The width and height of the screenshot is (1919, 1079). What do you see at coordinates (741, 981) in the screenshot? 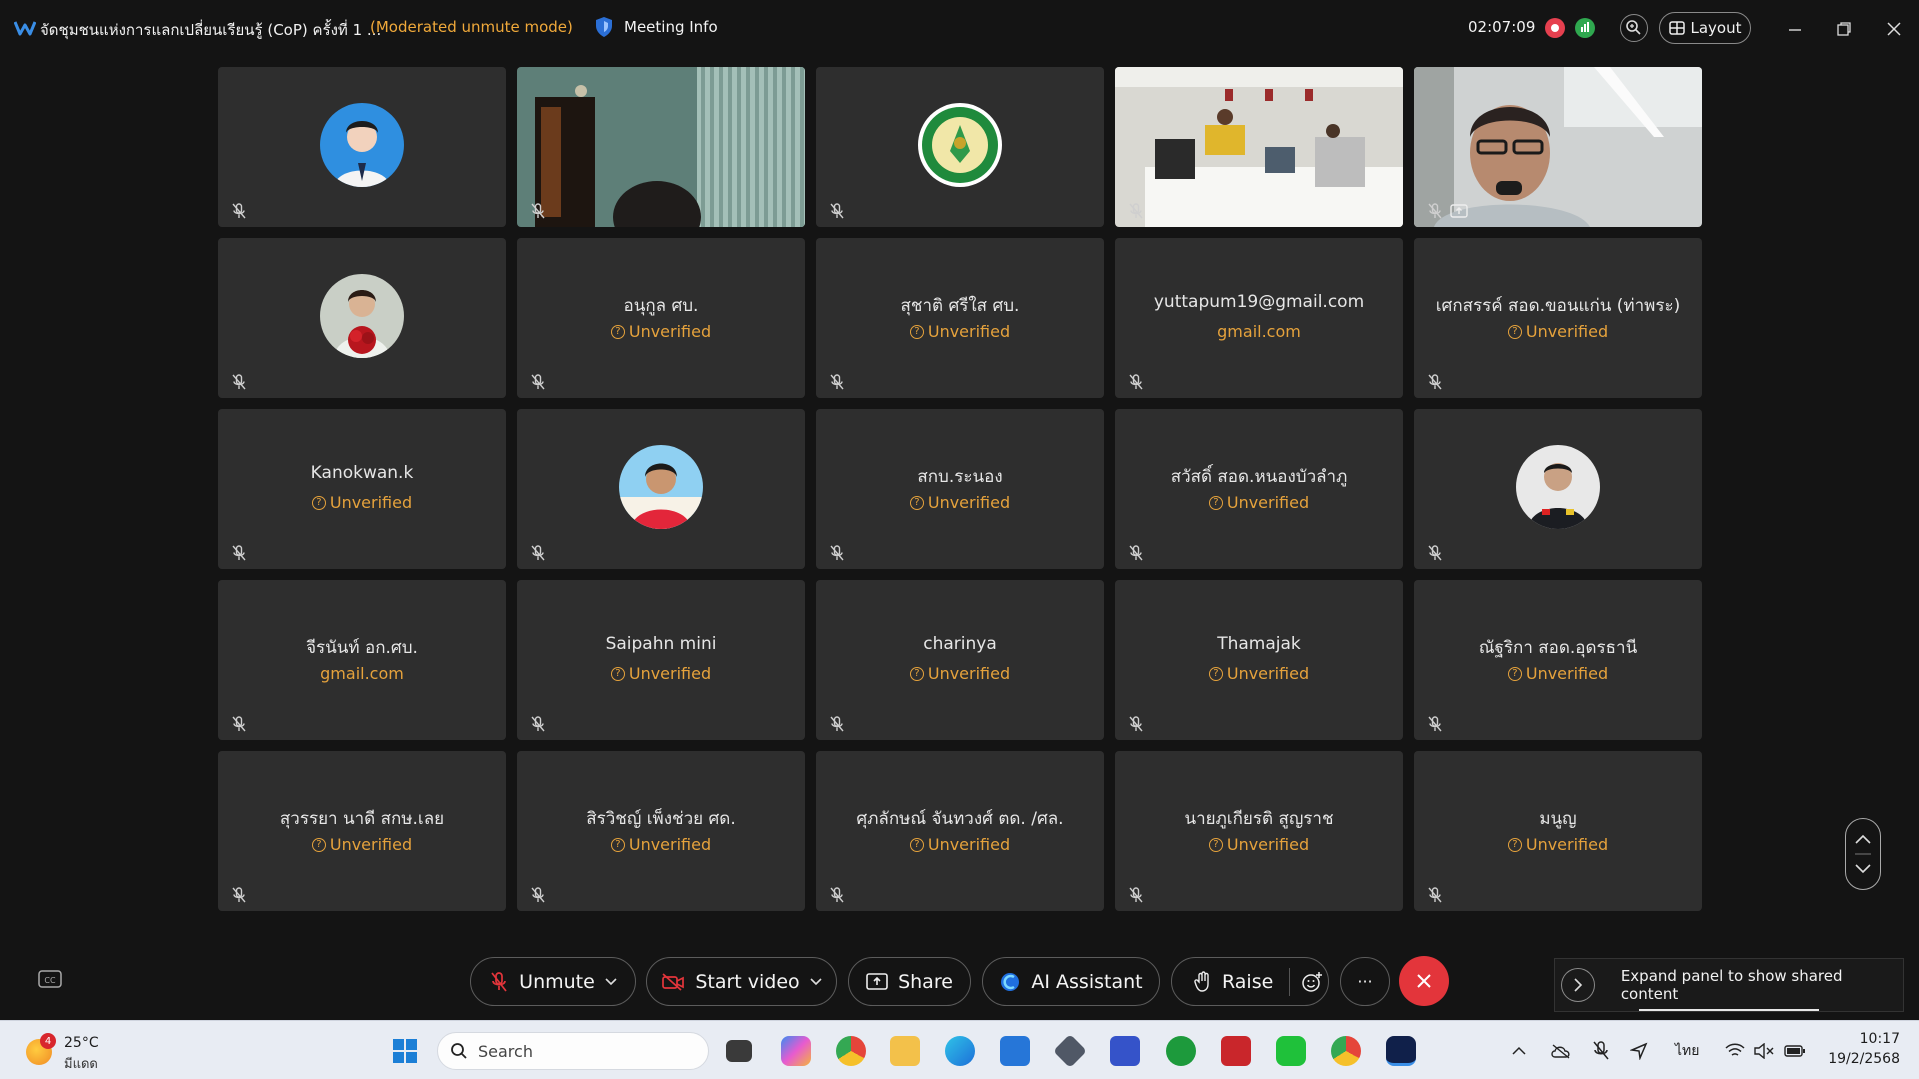
I see `start-video-button: Start video` at bounding box center [741, 981].